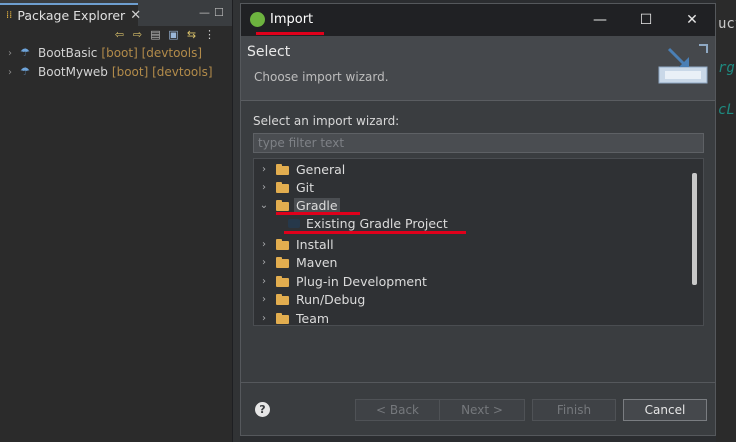 The height and width of the screenshot is (442, 736). What do you see at coordinates (264, 205) in the screenshot?
I see `chevron-down-icon: ⌄` at bounding box center [264, 205].